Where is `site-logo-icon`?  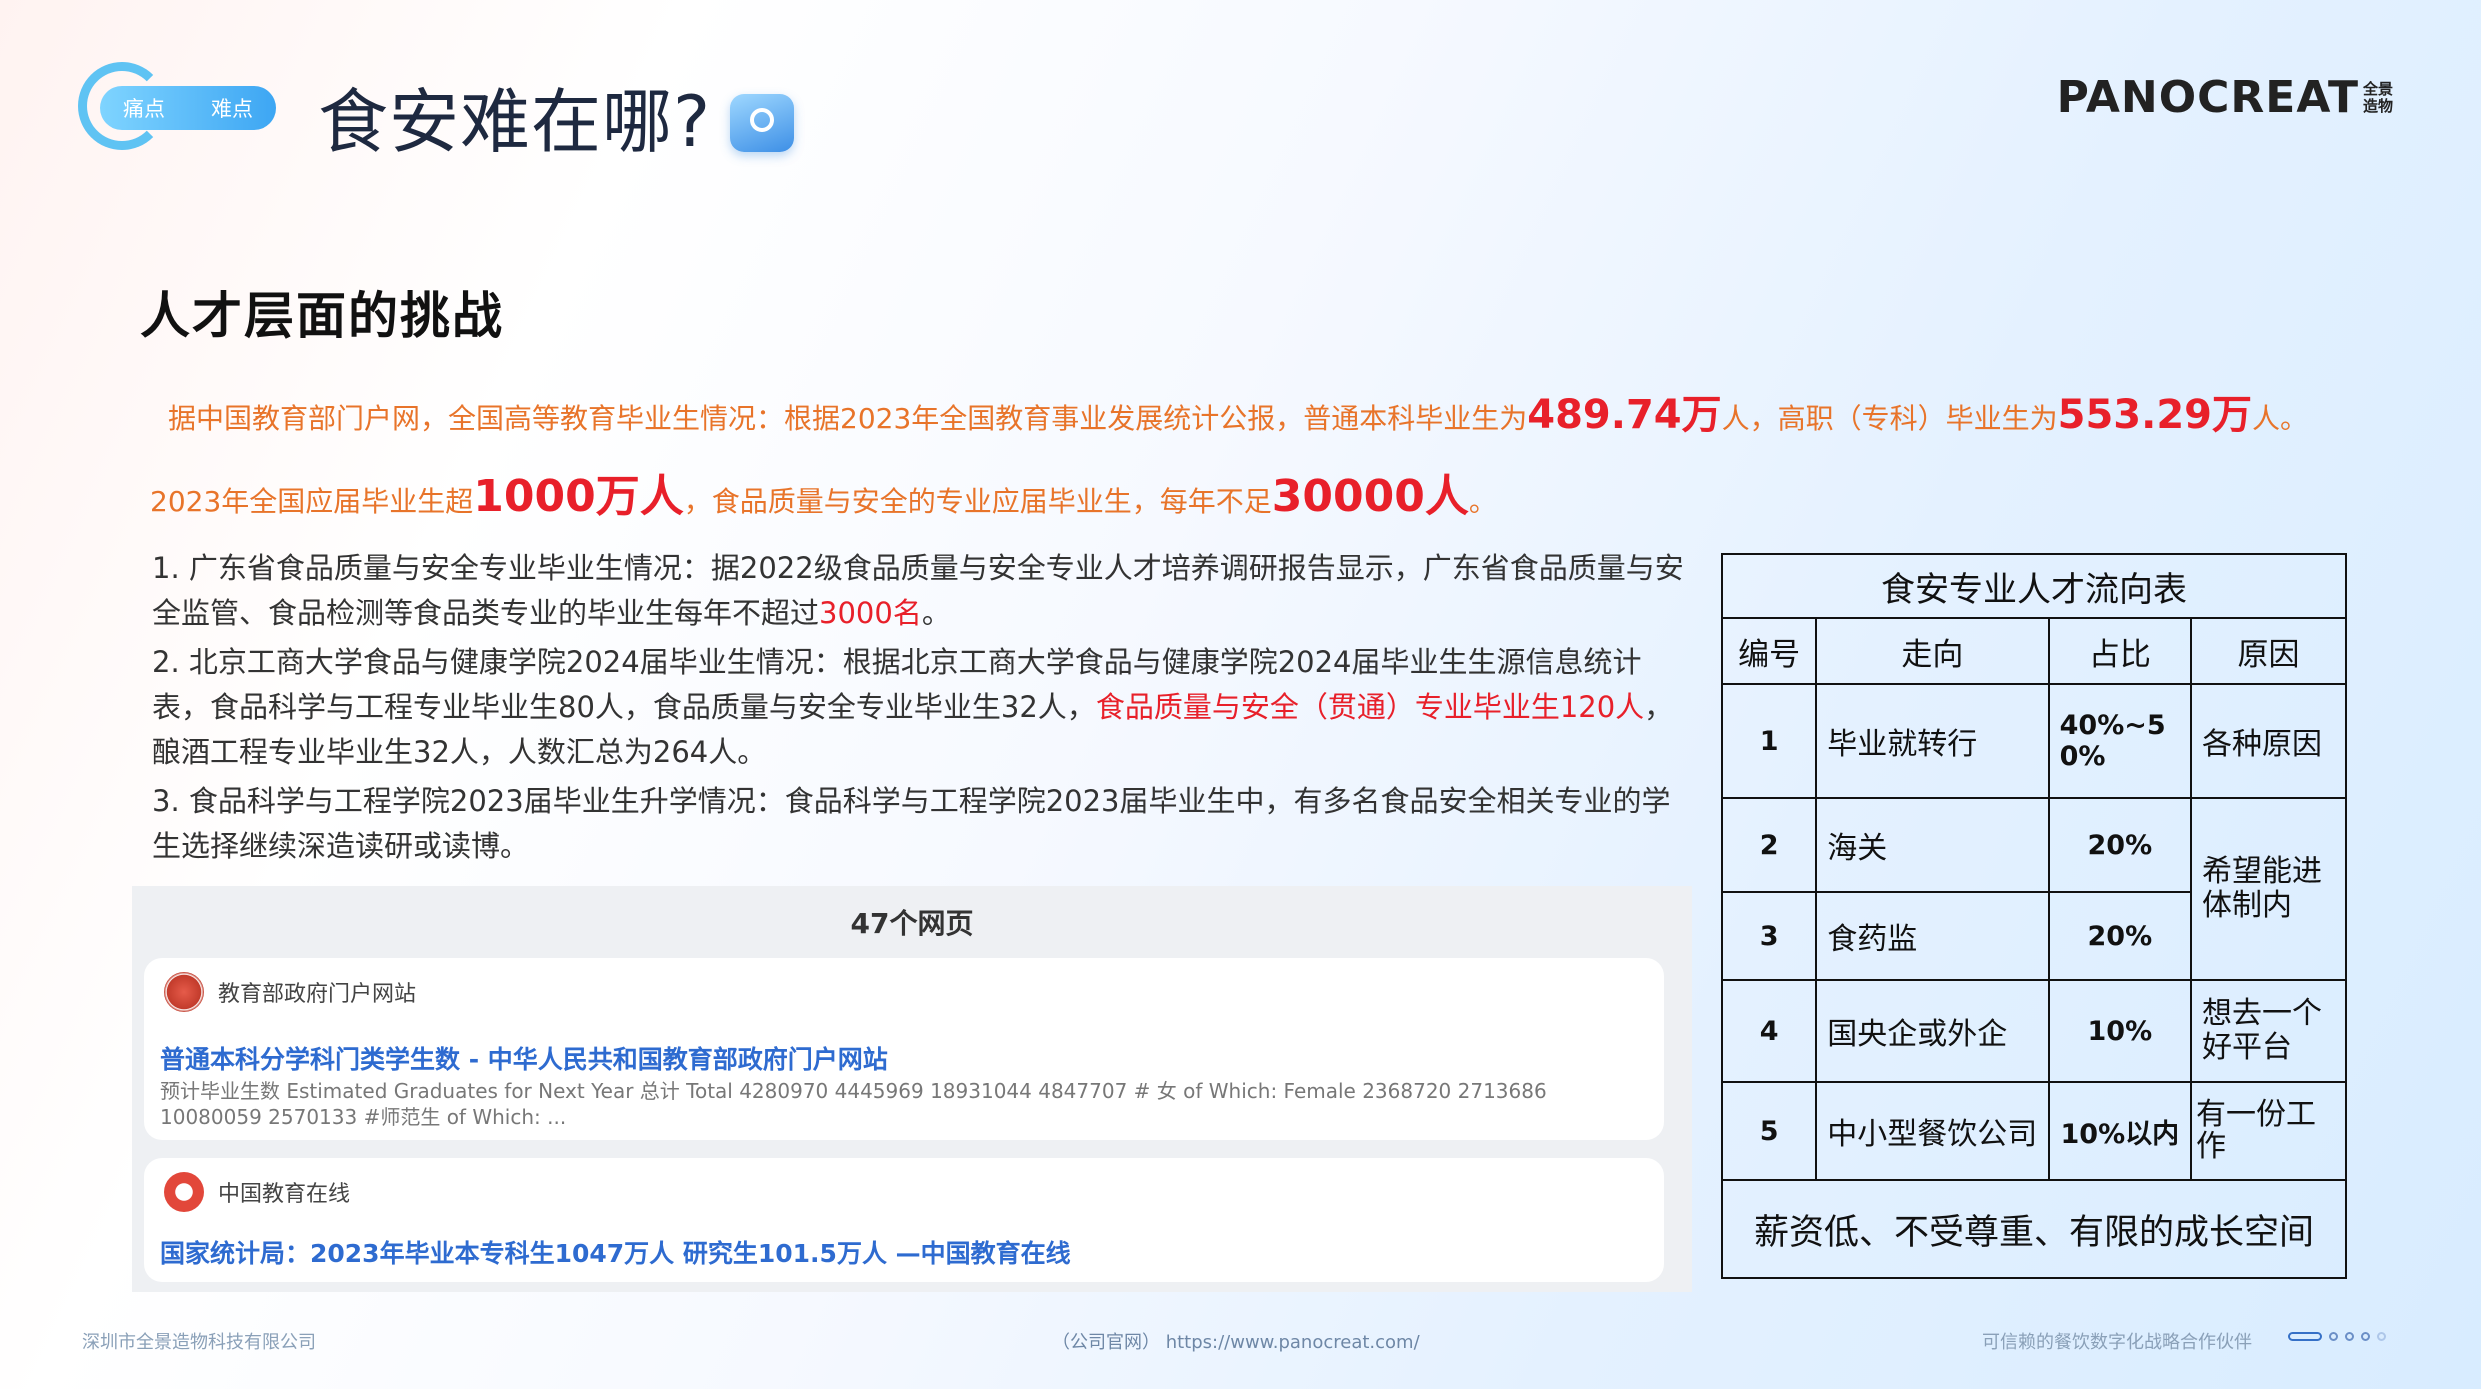 site-logo-icon is located at coordinates (184, 1192).